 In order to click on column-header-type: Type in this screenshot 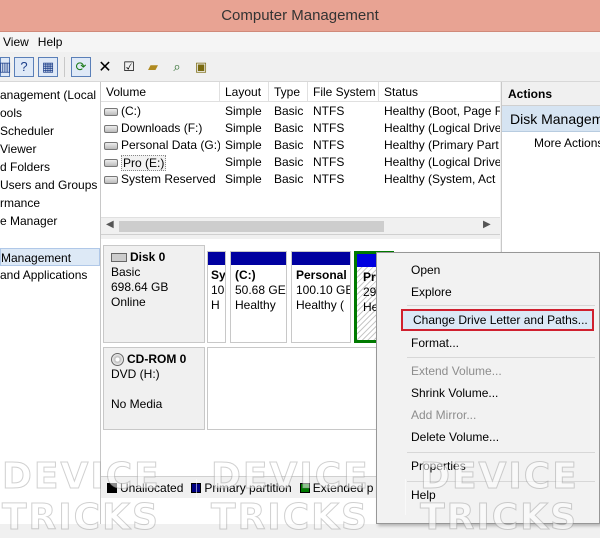, I will do `click(288, 92)`.